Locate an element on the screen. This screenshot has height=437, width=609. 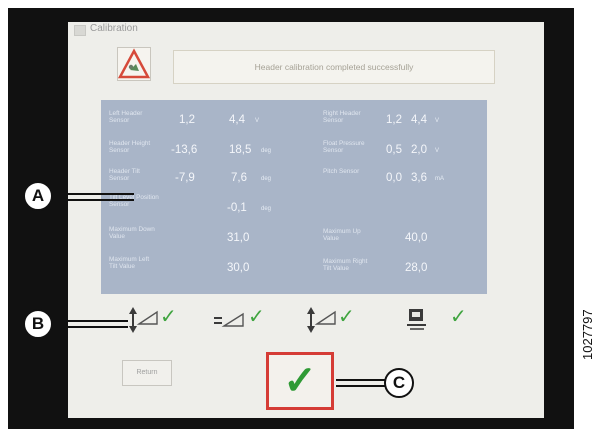
float-pressure-value2: 2,0 is located at coordinates (419, 150).